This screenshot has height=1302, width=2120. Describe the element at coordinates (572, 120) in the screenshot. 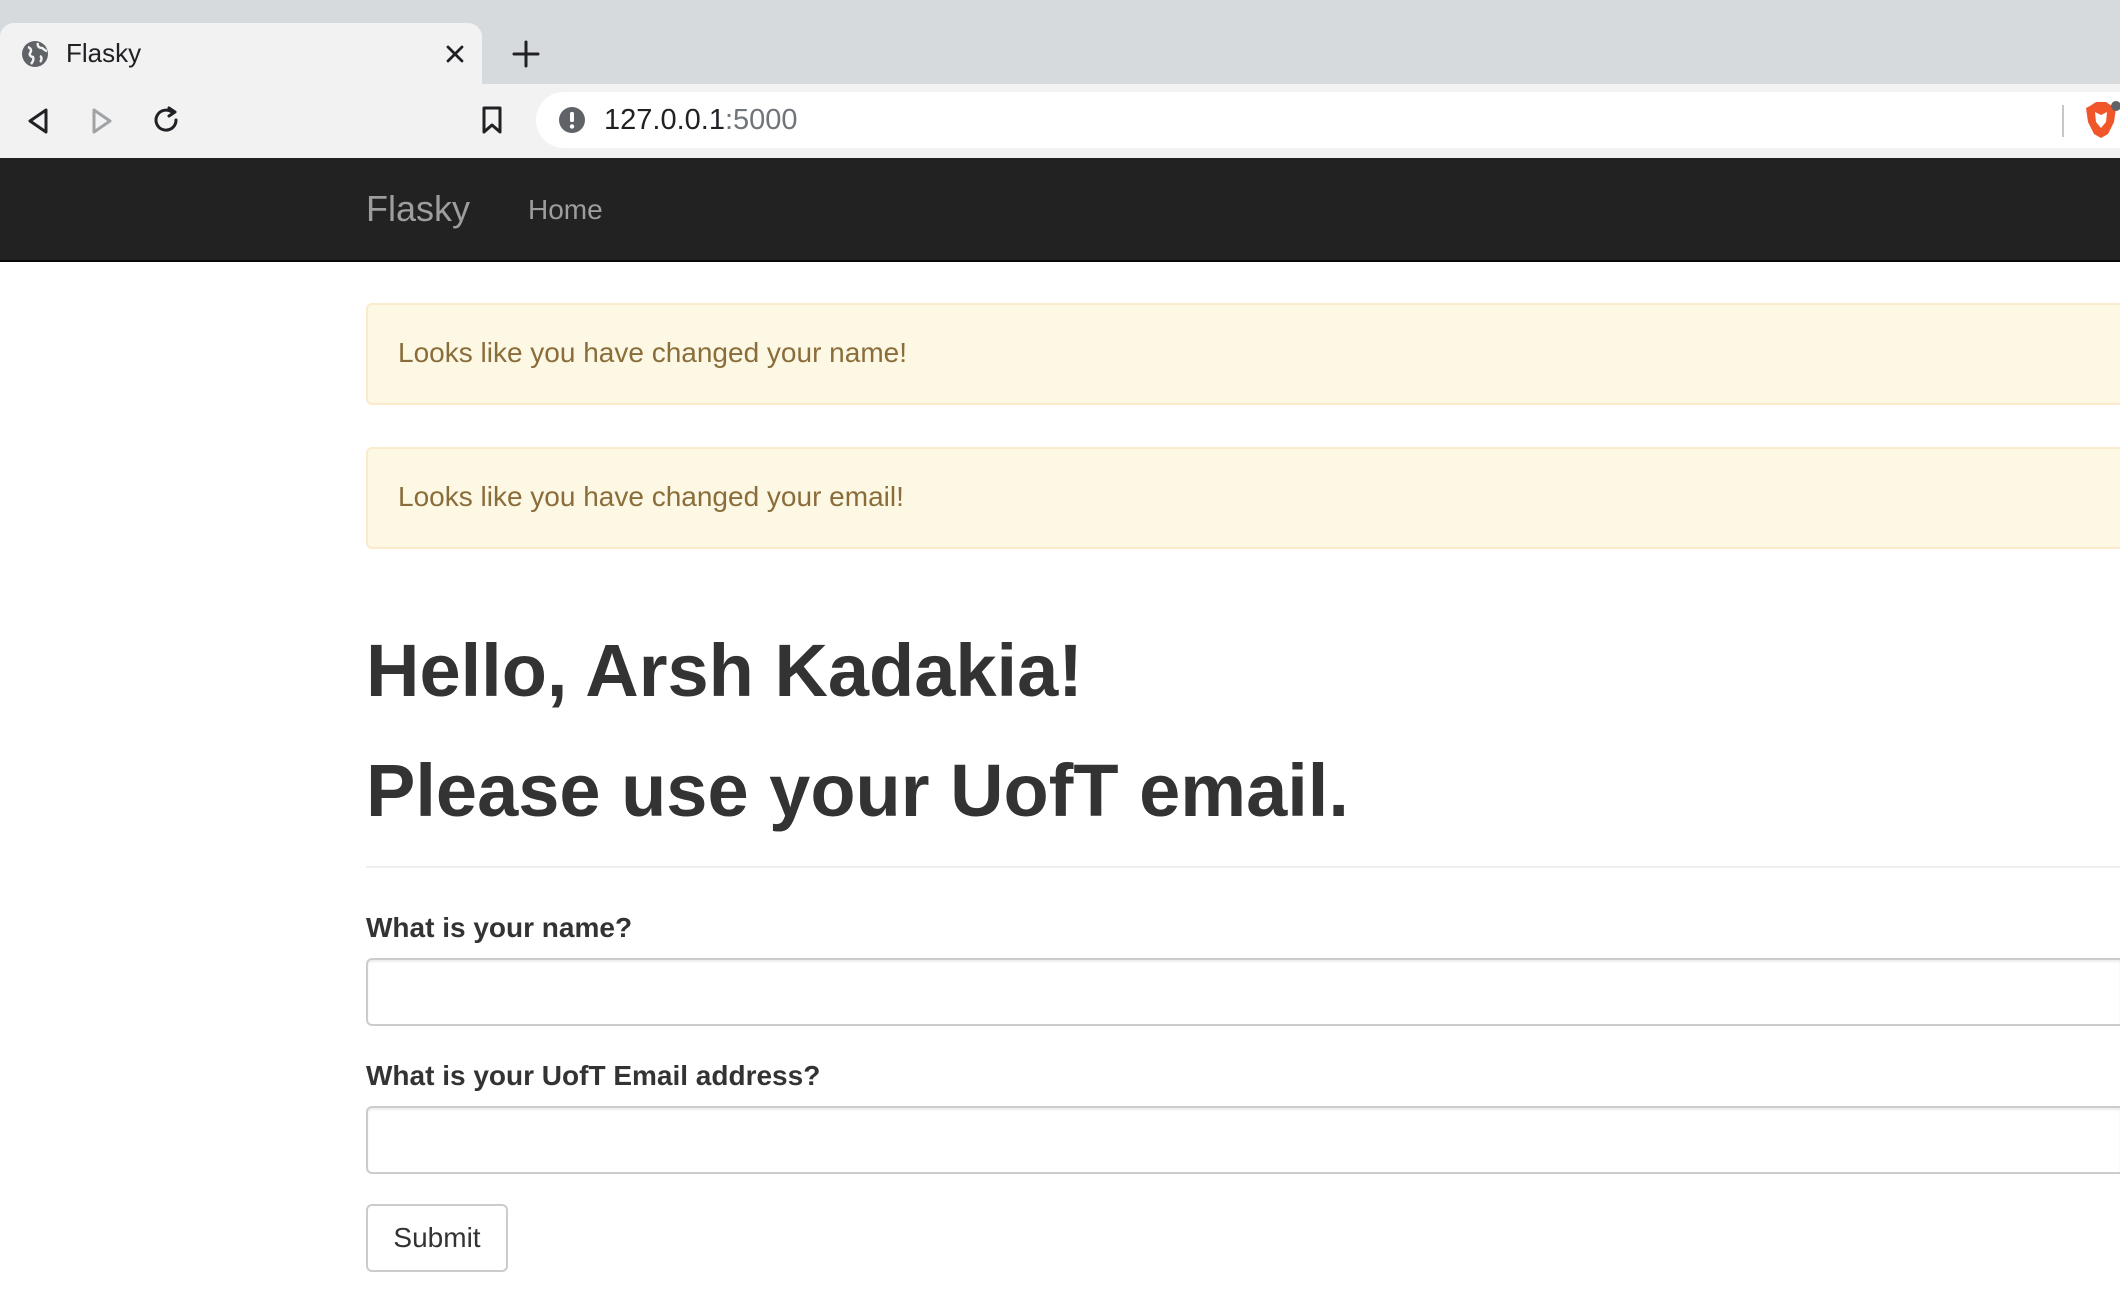

I see `info-icon` at that location.